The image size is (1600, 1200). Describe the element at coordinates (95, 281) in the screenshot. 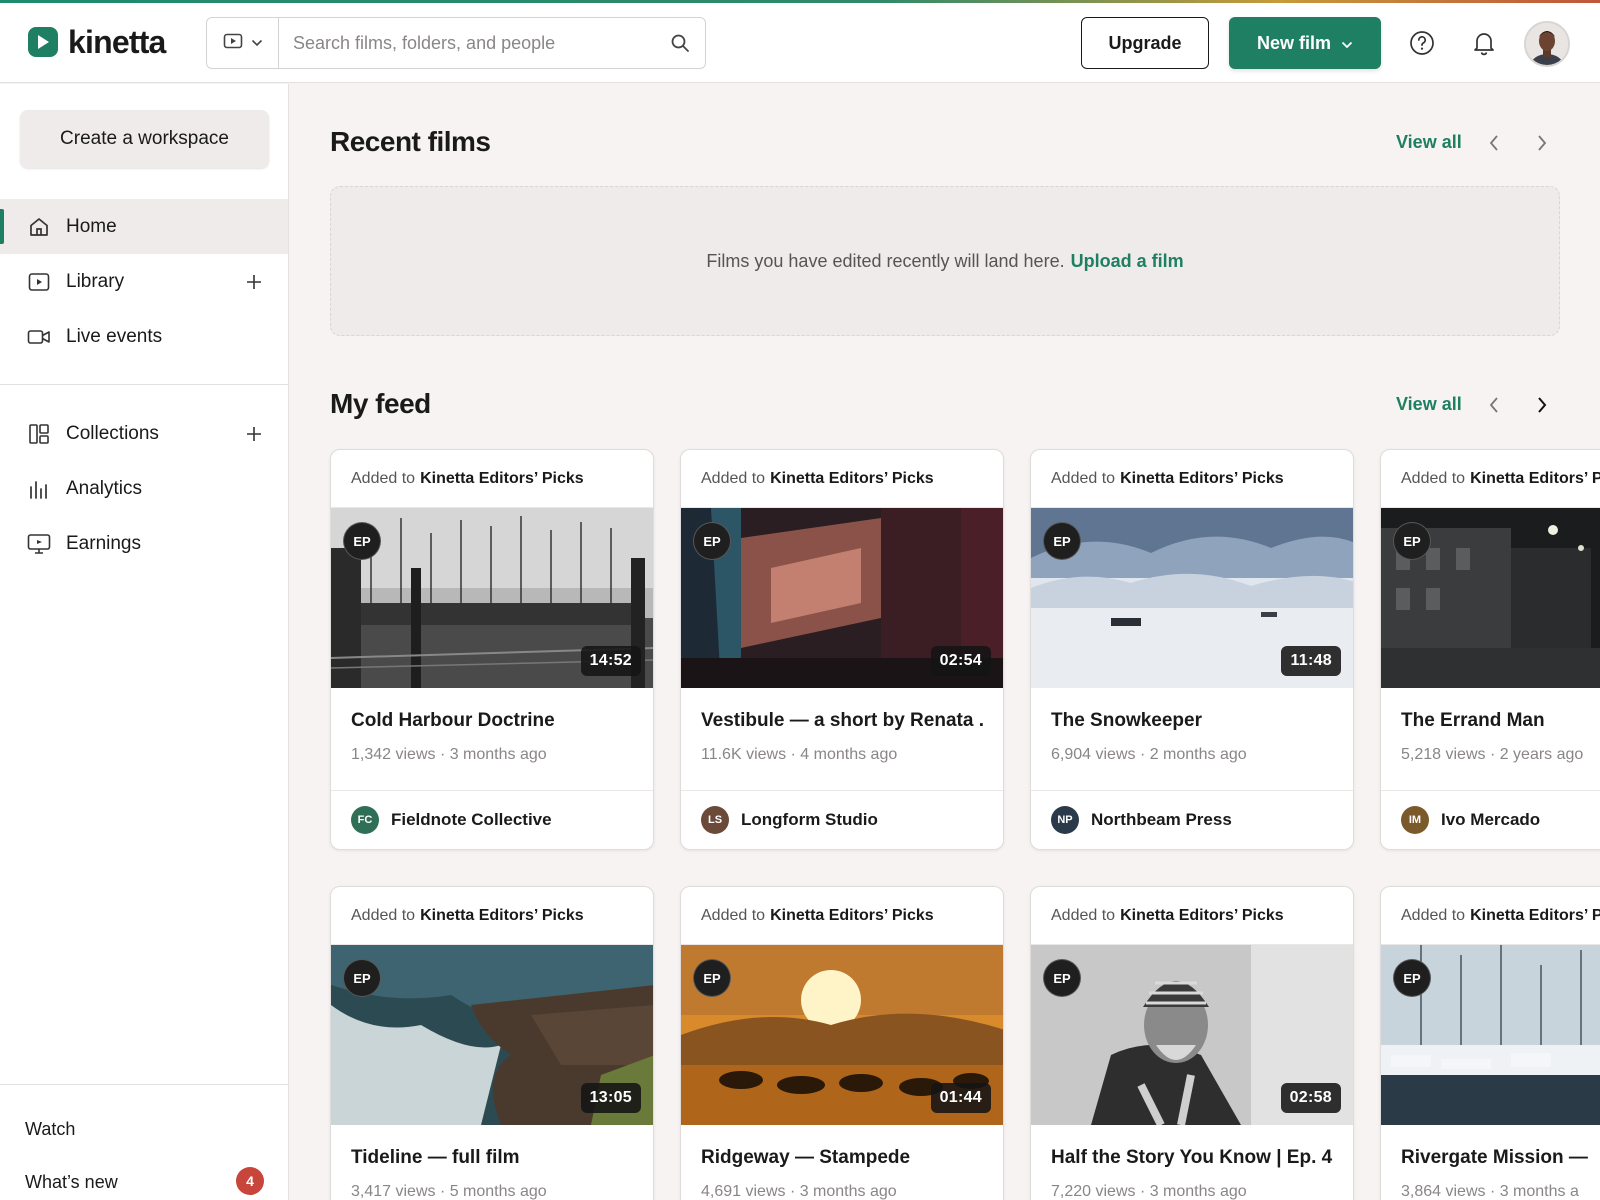

I see `sidebar-item-label: Library` at that location.